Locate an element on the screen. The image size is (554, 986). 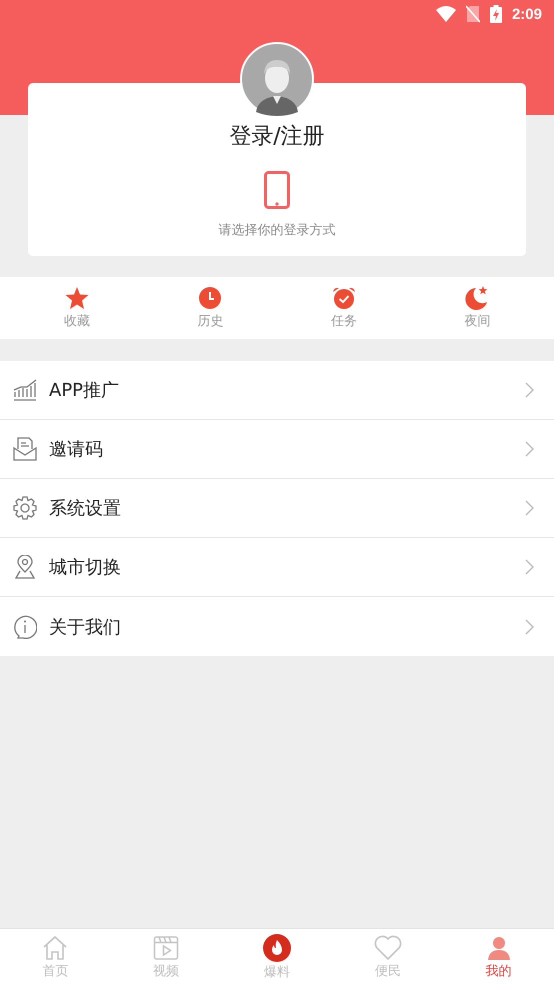
video-icon is located at coordinates (166, 948).